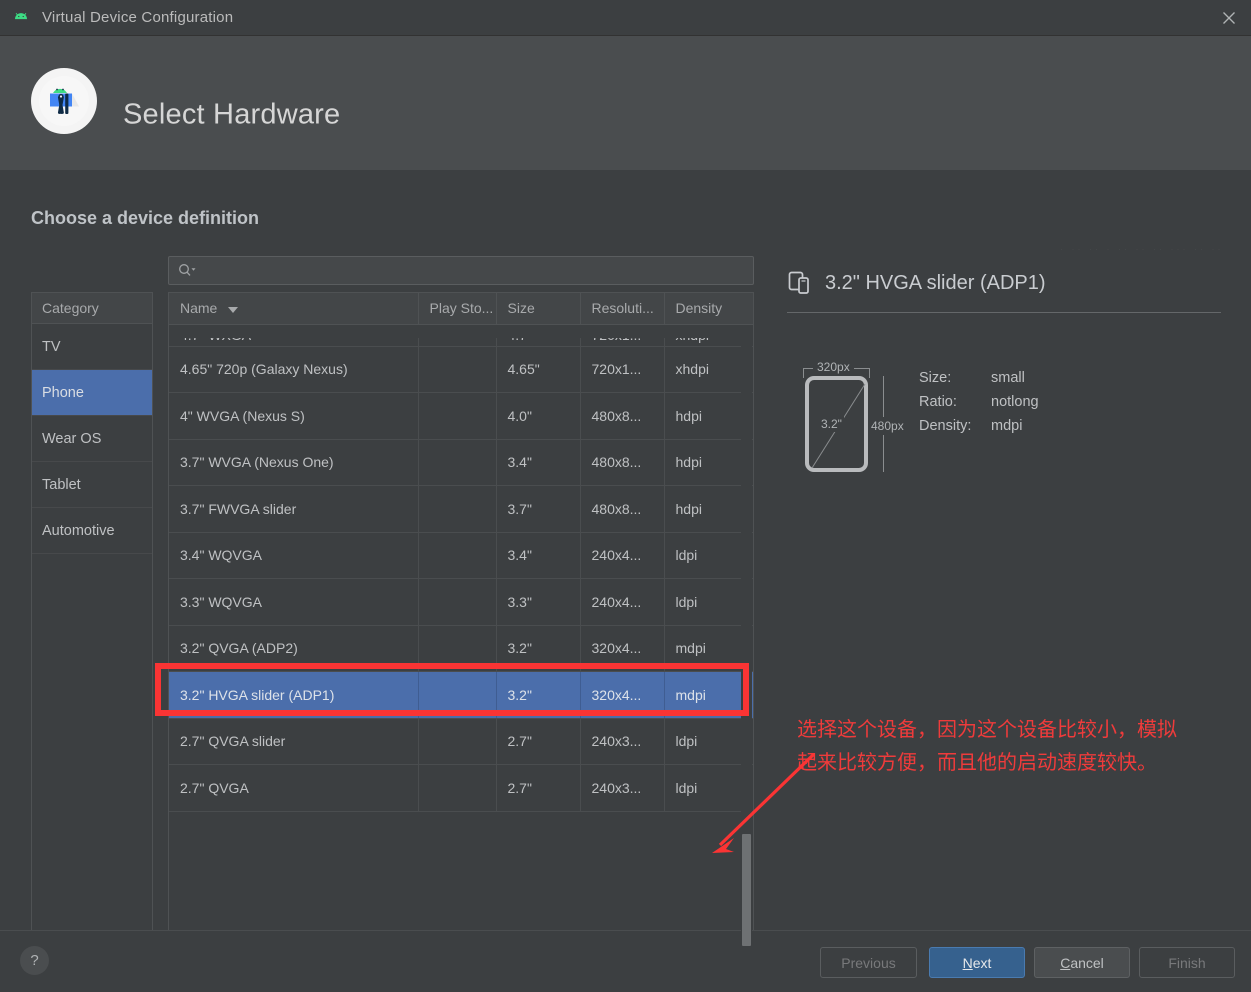 The image size is (1251, 992). Describe the element at coordinates (979, 402) in the screenshot. I see `device-spec-list: Size: small Ratio: notlong Density: mdpi` at that location.